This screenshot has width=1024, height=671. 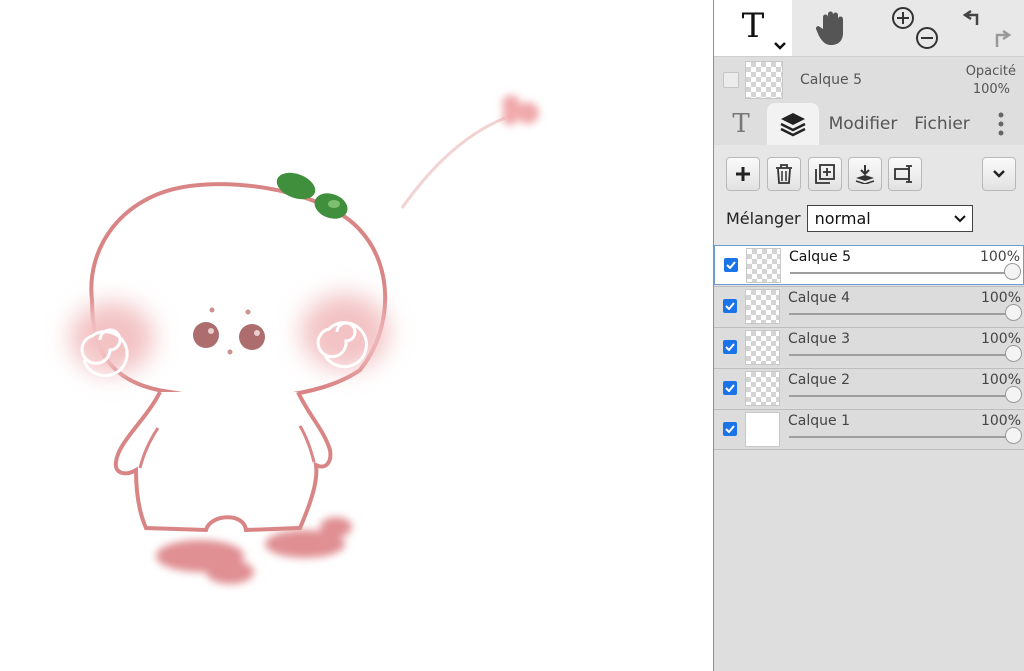 I want to click on delete-layer-button, so click(x=784, y=174).